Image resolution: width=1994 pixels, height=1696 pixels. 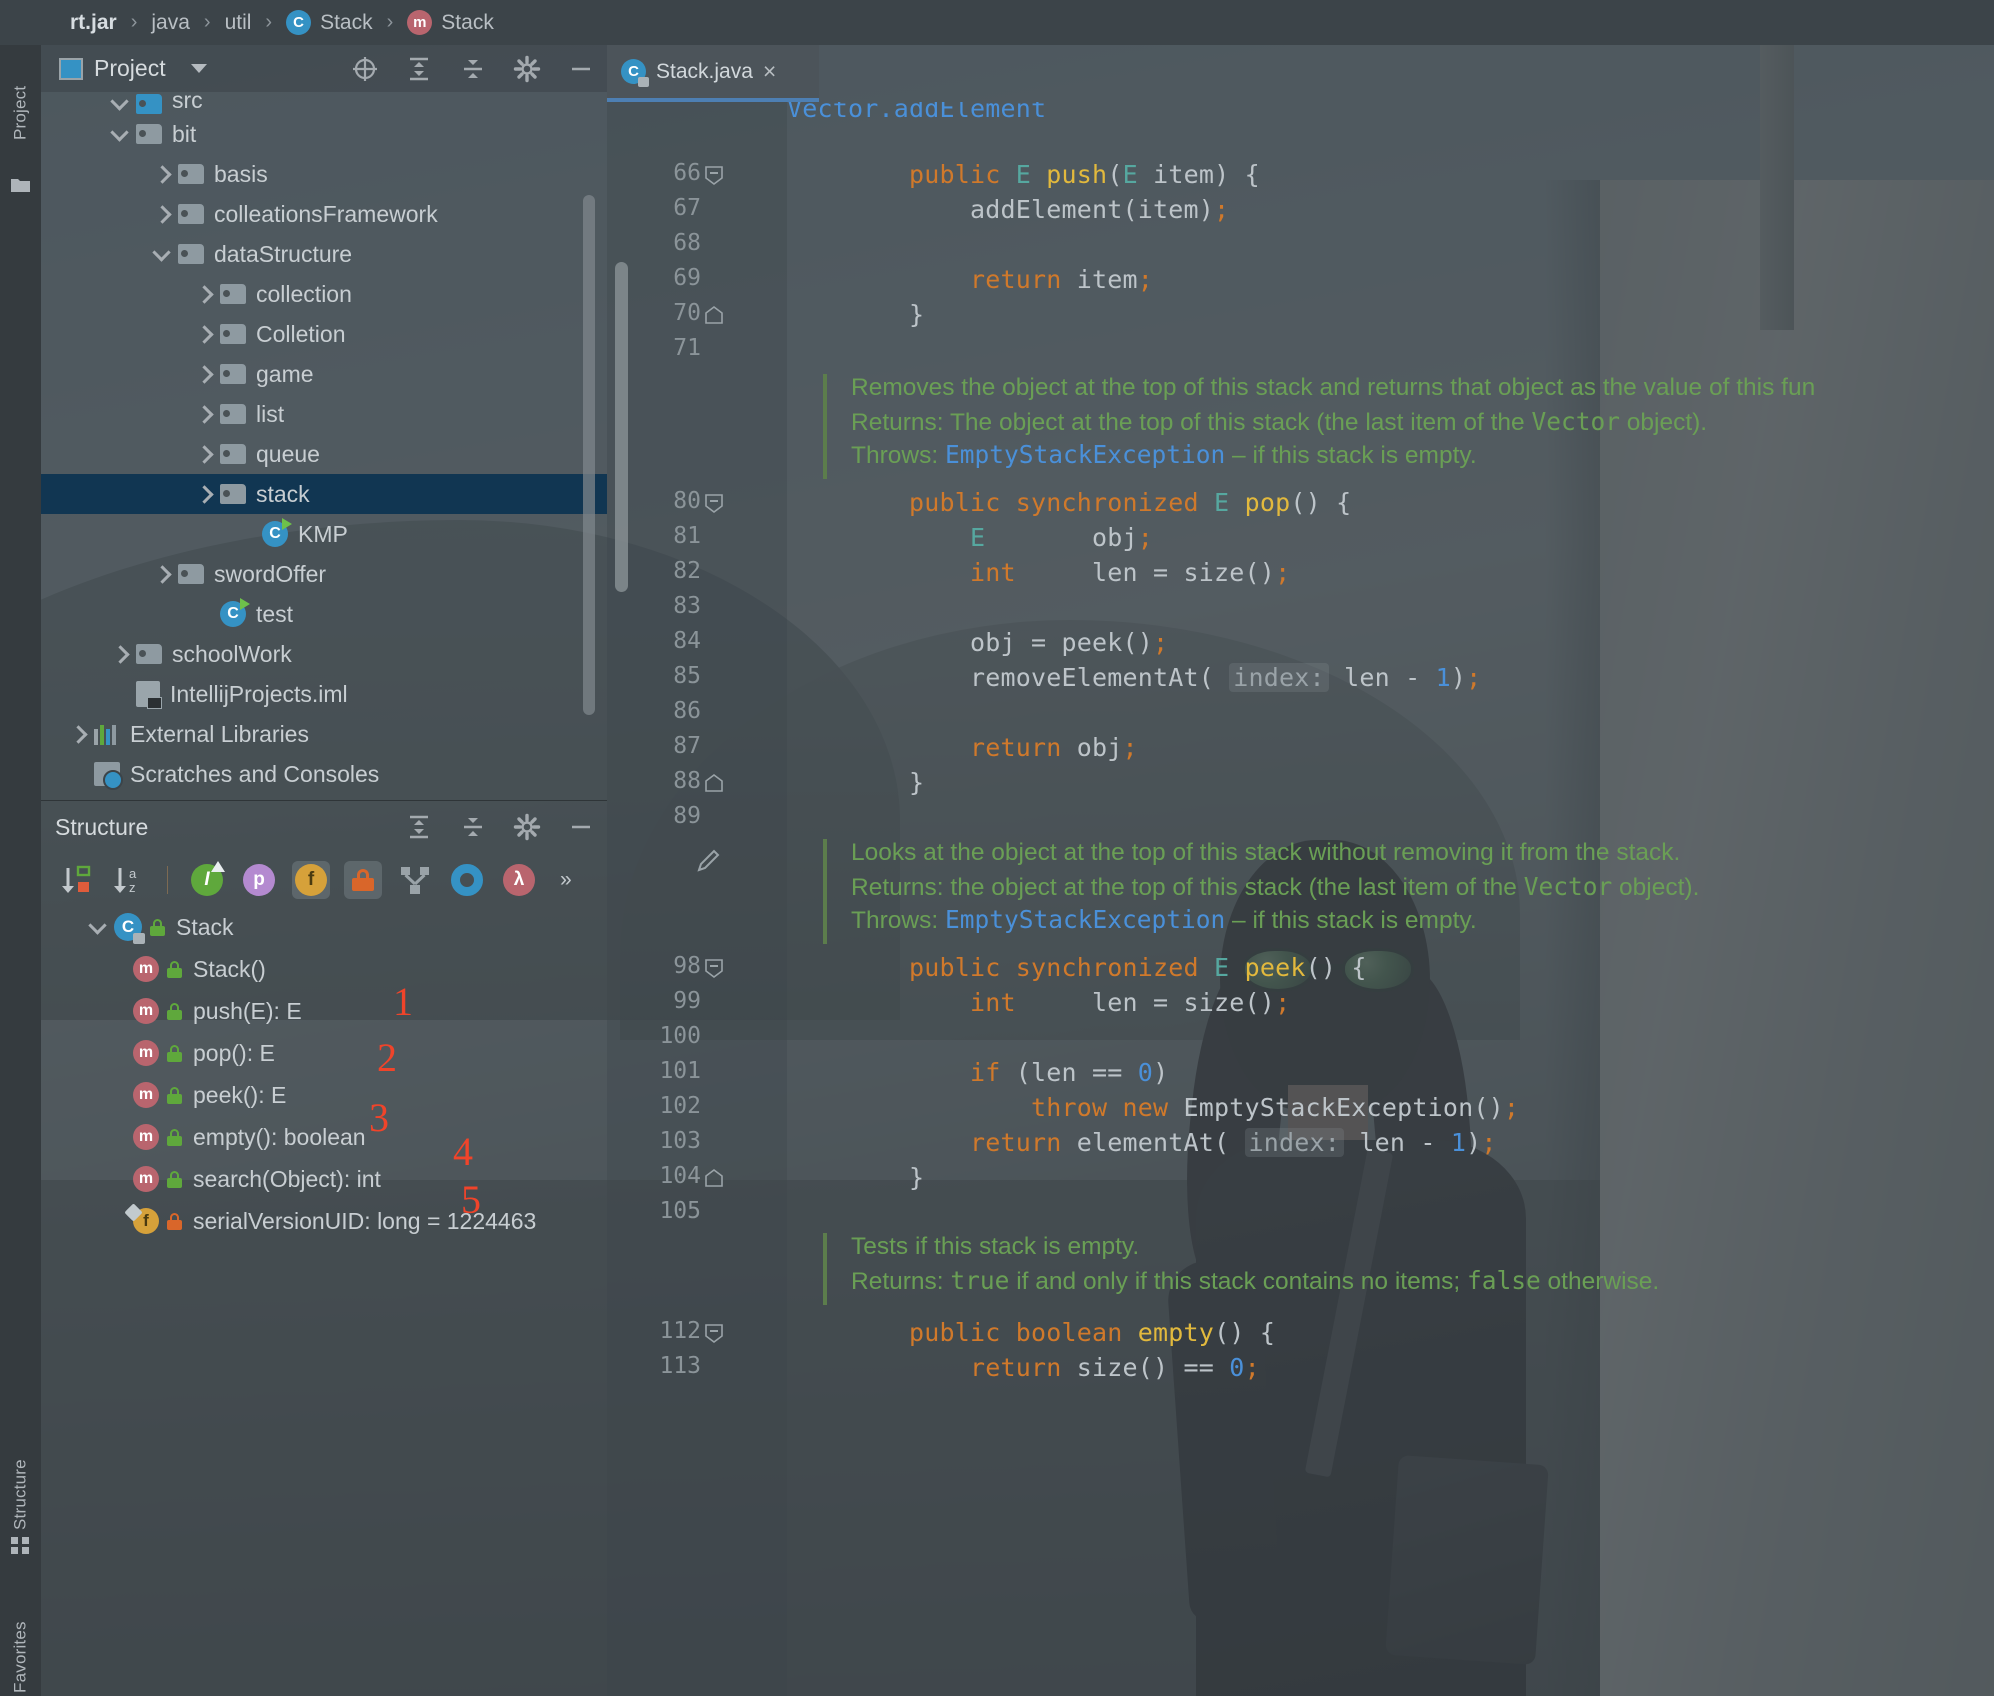 I want to click on structure-tree-row: m search(Object): int 5, so click(x=324, y=1190).